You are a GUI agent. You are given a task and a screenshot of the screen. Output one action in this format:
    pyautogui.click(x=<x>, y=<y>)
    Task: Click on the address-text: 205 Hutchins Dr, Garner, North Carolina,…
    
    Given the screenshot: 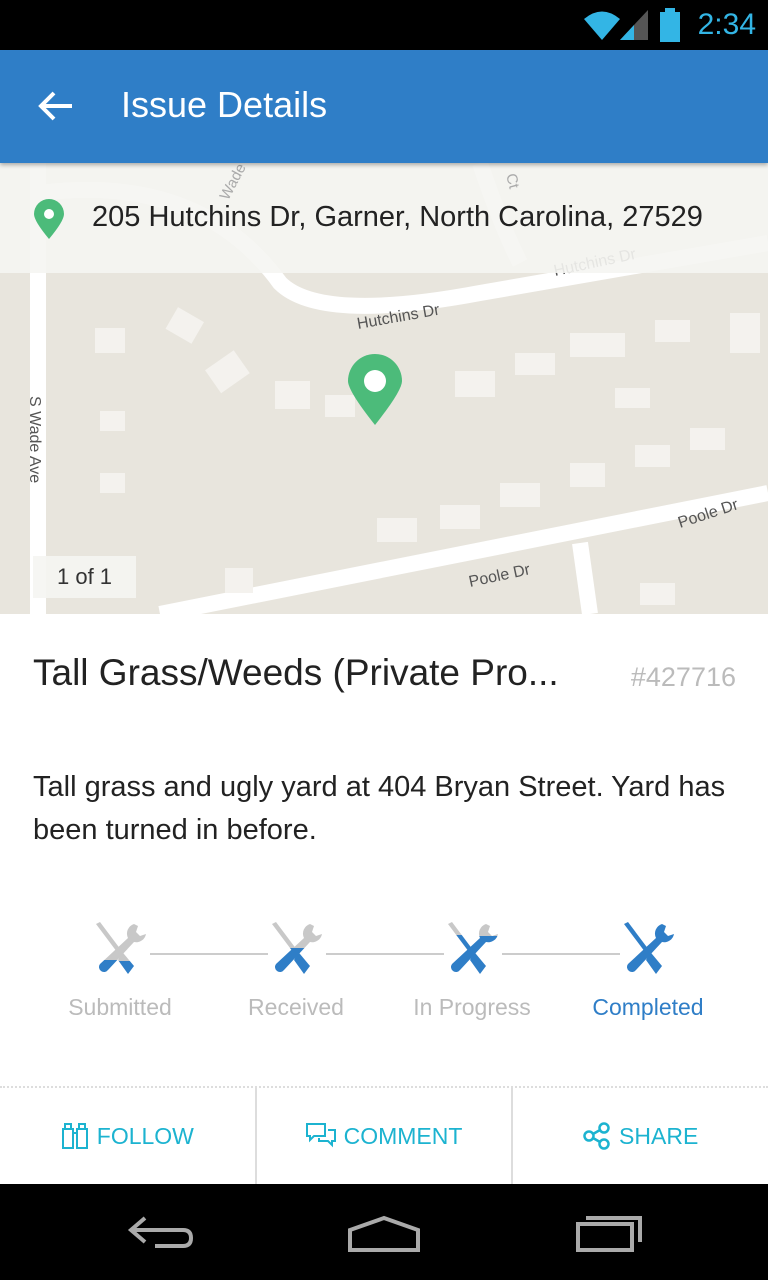 What is the action you would take?
    pyautogui.click(x=397, y=217)
    